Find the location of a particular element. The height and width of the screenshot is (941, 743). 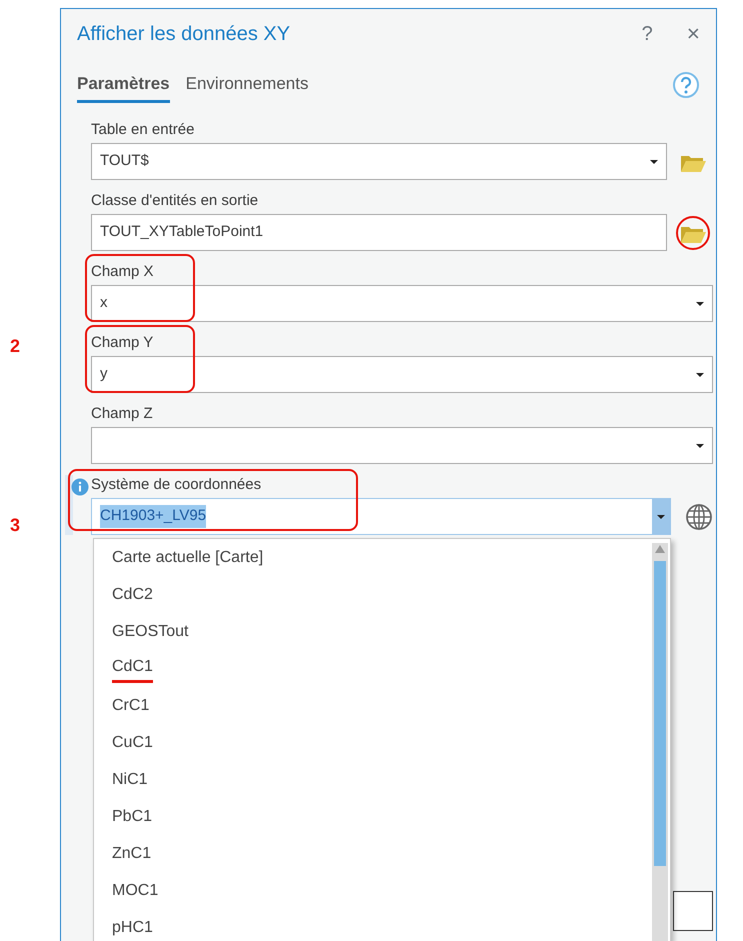

close-button: × is located at coordinates (693, 34).